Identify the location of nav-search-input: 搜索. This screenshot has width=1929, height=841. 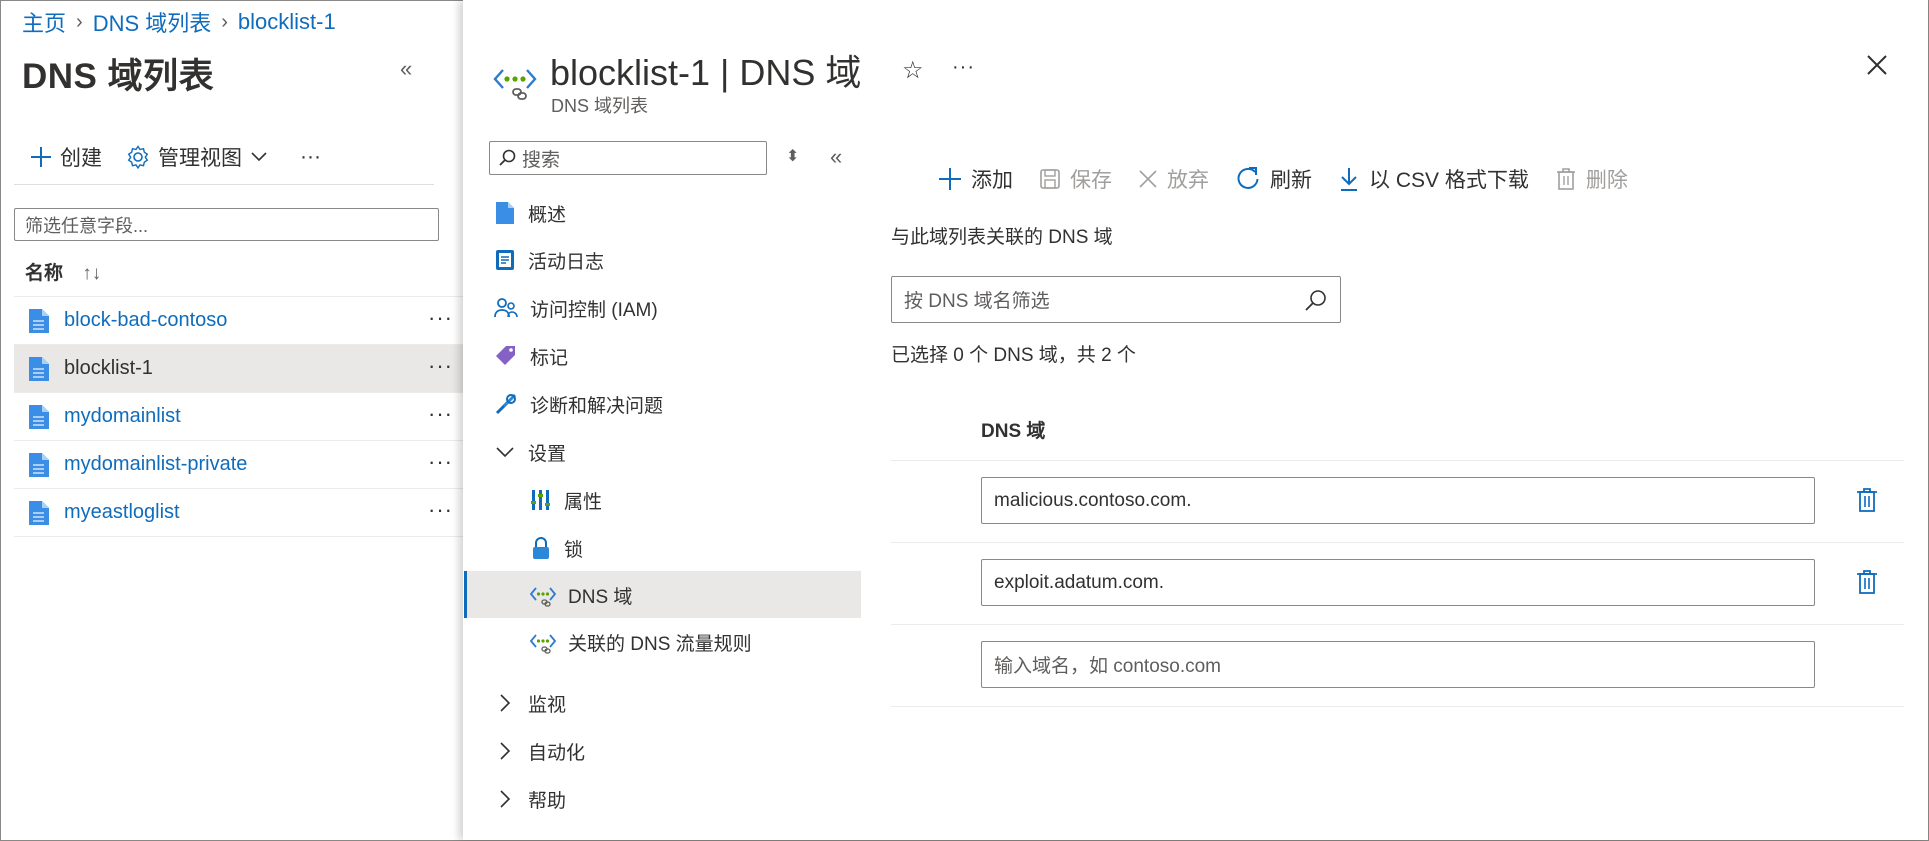
(628, 158).